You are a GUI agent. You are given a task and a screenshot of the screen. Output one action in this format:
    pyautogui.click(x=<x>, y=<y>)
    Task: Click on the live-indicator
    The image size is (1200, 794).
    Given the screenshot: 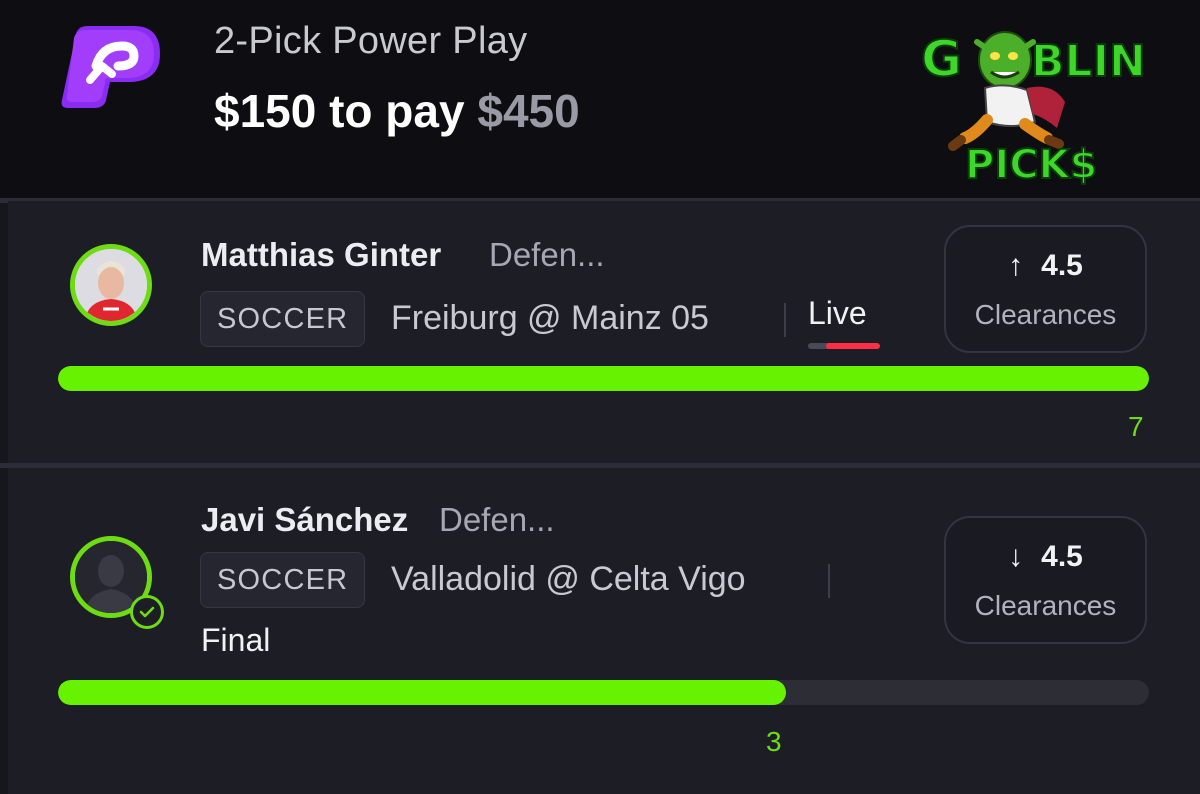 What is the action you would take?
    pyautogui.click(x=844, y=346)
    